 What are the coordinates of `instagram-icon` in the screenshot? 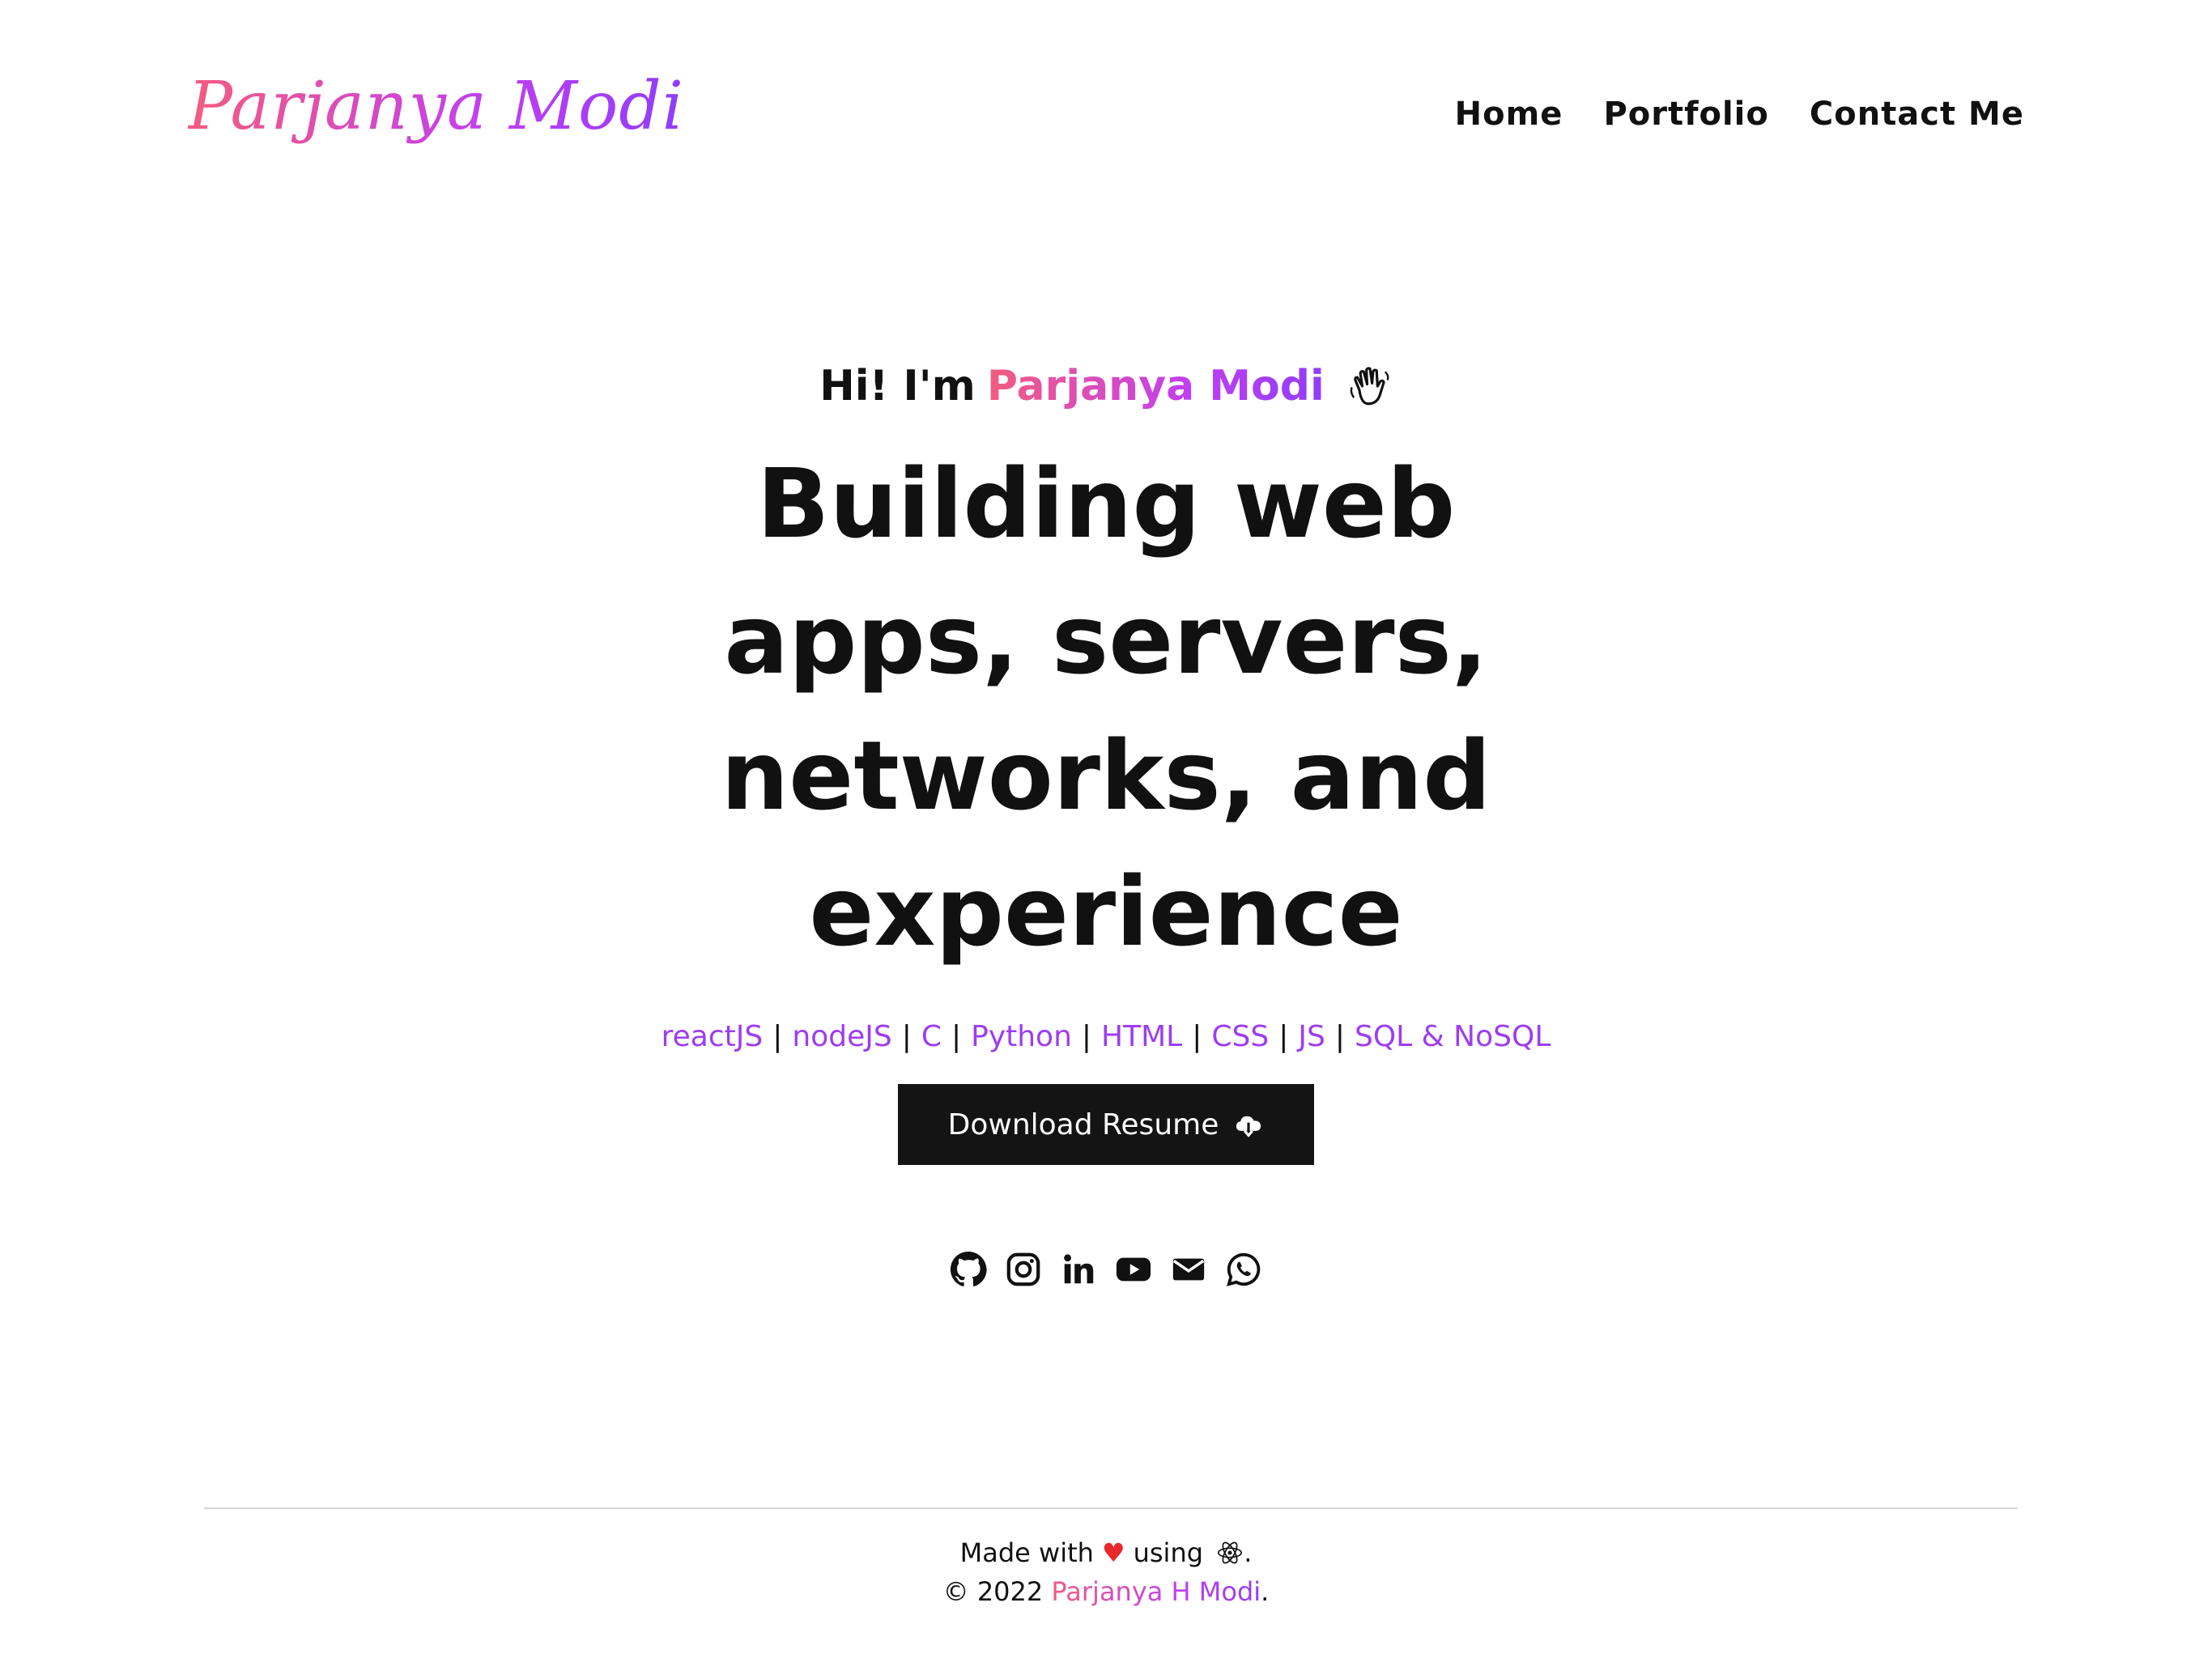 It's located at (1024, 1269).